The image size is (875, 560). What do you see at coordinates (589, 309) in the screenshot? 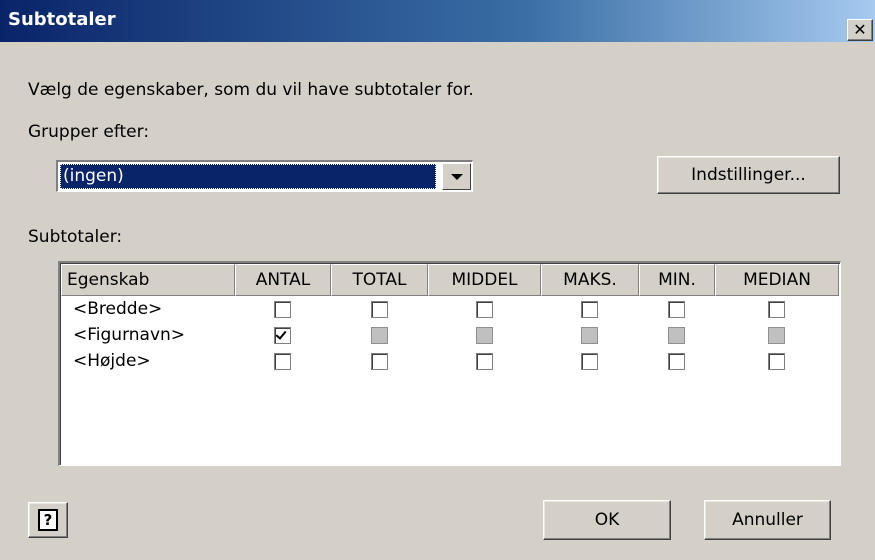
I see `checkbox-width-max` at bounding box center [589, 309].